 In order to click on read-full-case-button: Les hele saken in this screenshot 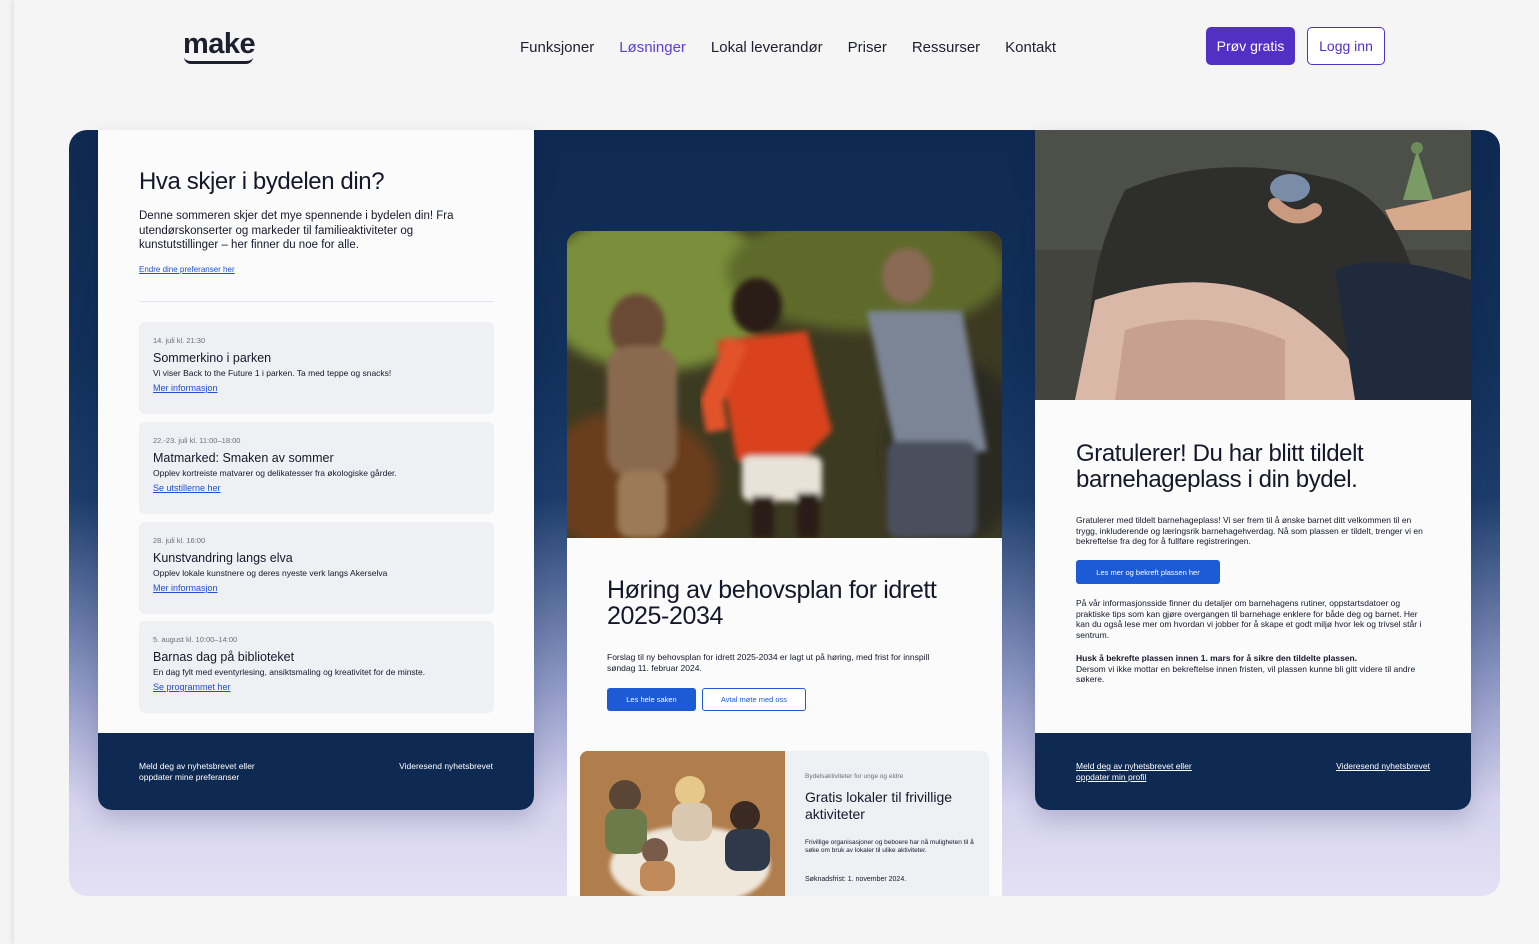, I will do `click(651, 699)`.